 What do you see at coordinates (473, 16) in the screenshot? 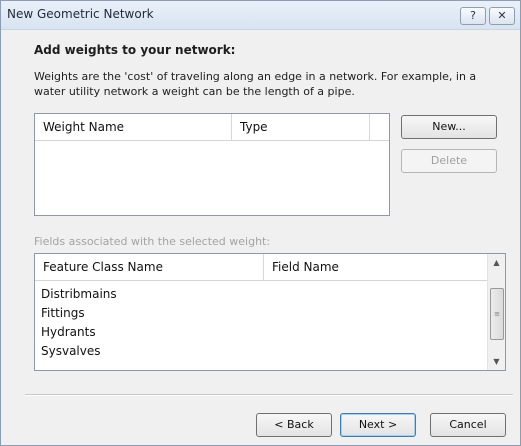
I see `help-icon: ?` at bounding box center [473, 16].